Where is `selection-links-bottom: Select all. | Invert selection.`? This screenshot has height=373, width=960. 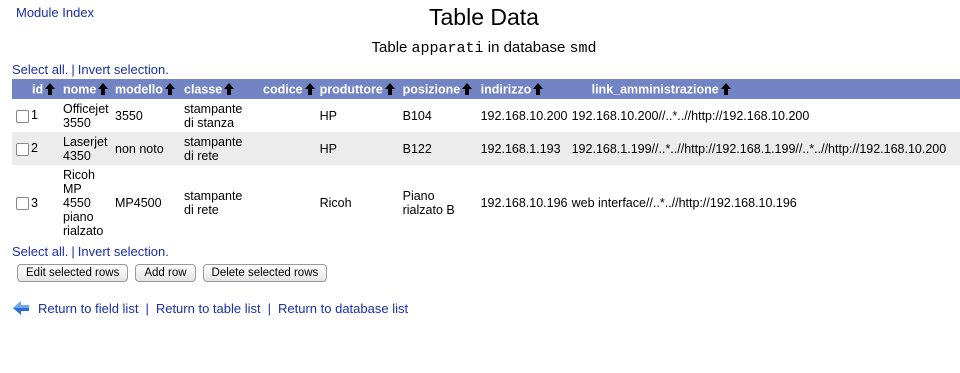 selection-links-bottom: Select all. | Invert selection. is located at coordinates (90, 251).